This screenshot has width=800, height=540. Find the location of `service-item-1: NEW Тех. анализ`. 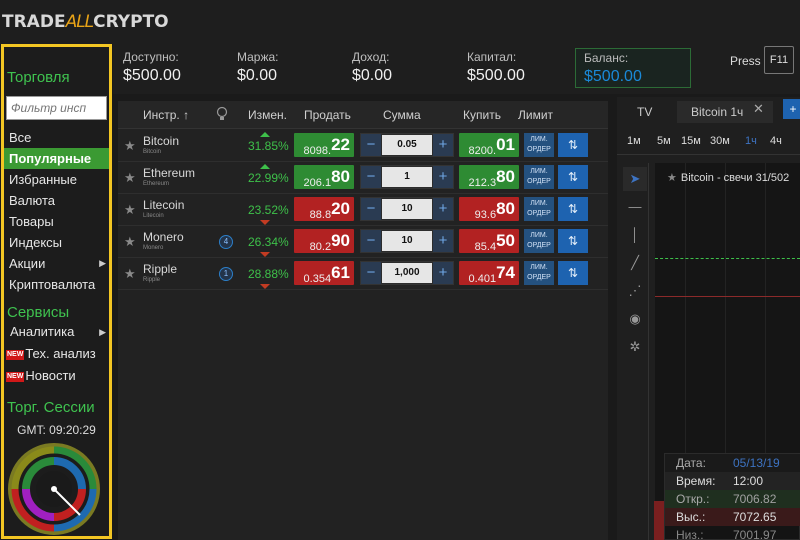

service-item-1: NEW Тех. анализ is located at coordinates (56, 354).